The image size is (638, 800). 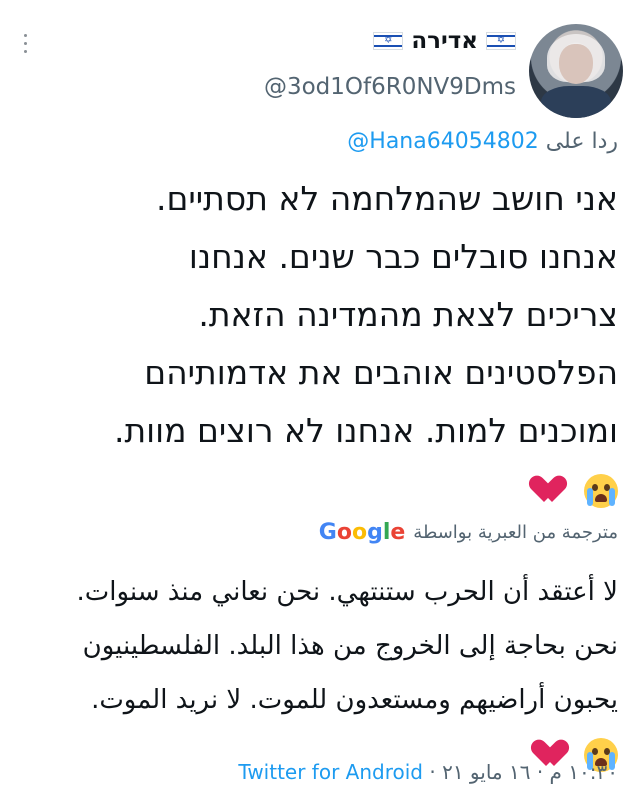 I want to click on translated-label: مترجمة من العبرية بواسطة, so click(x=515, y=532).